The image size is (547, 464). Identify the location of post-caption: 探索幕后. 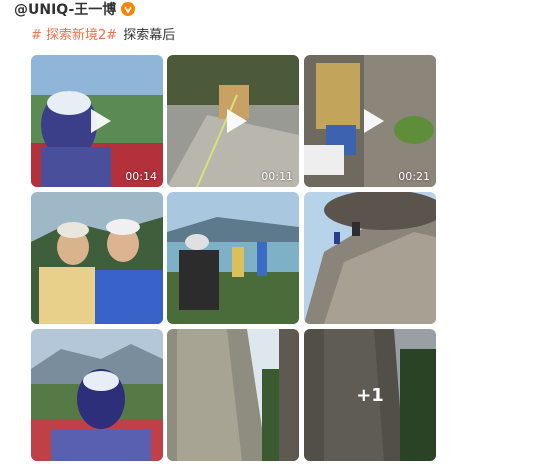
(149, 35).